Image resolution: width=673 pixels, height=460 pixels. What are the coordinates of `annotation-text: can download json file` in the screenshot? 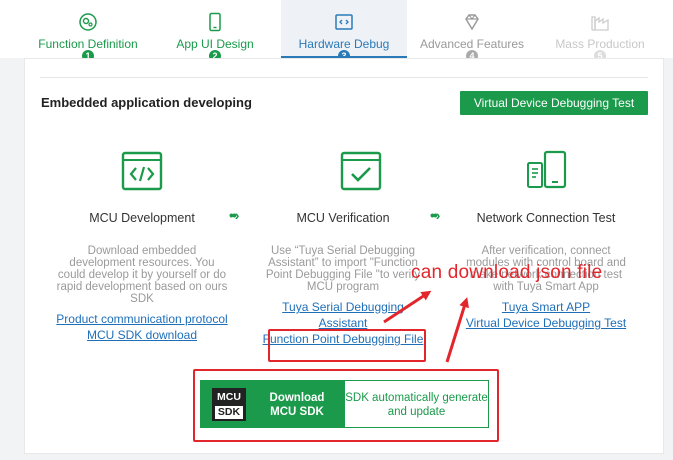 It's located at (507, 272).